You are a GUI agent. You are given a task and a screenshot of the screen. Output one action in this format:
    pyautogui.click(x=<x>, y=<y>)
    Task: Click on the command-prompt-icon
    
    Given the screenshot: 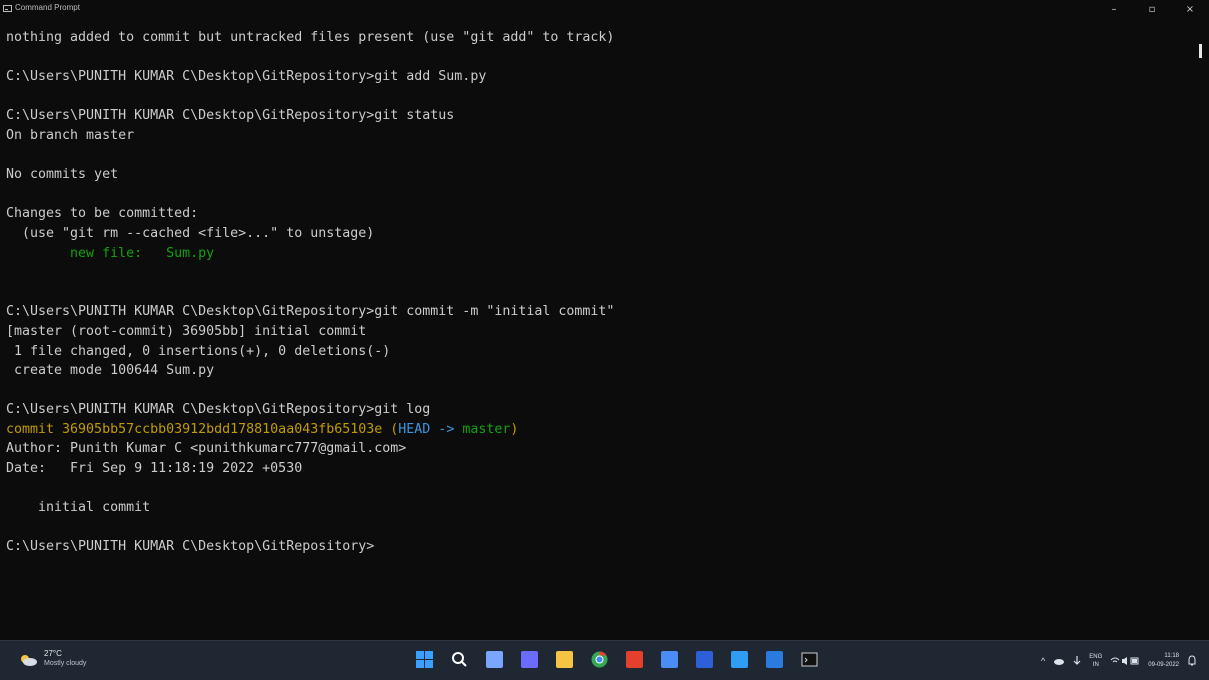 What is the action you would take?
    pyautogui.click(x=7, y=8)
    